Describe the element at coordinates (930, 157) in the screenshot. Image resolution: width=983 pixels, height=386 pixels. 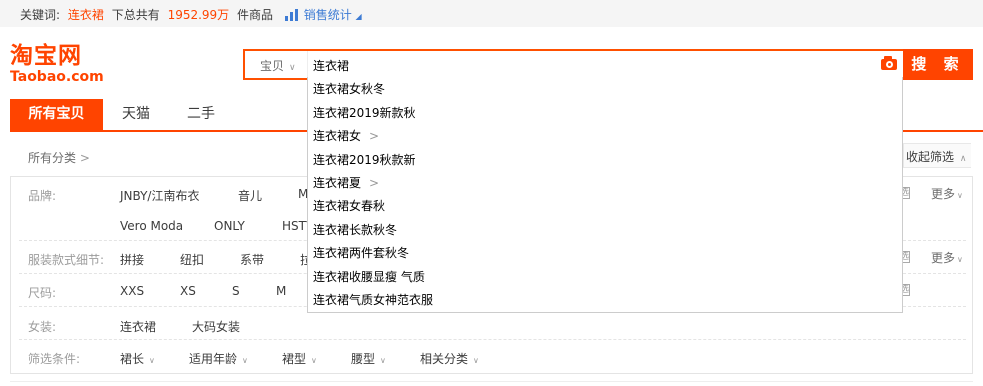
I see `collapse-filter-label: 收起筛选` at that location.